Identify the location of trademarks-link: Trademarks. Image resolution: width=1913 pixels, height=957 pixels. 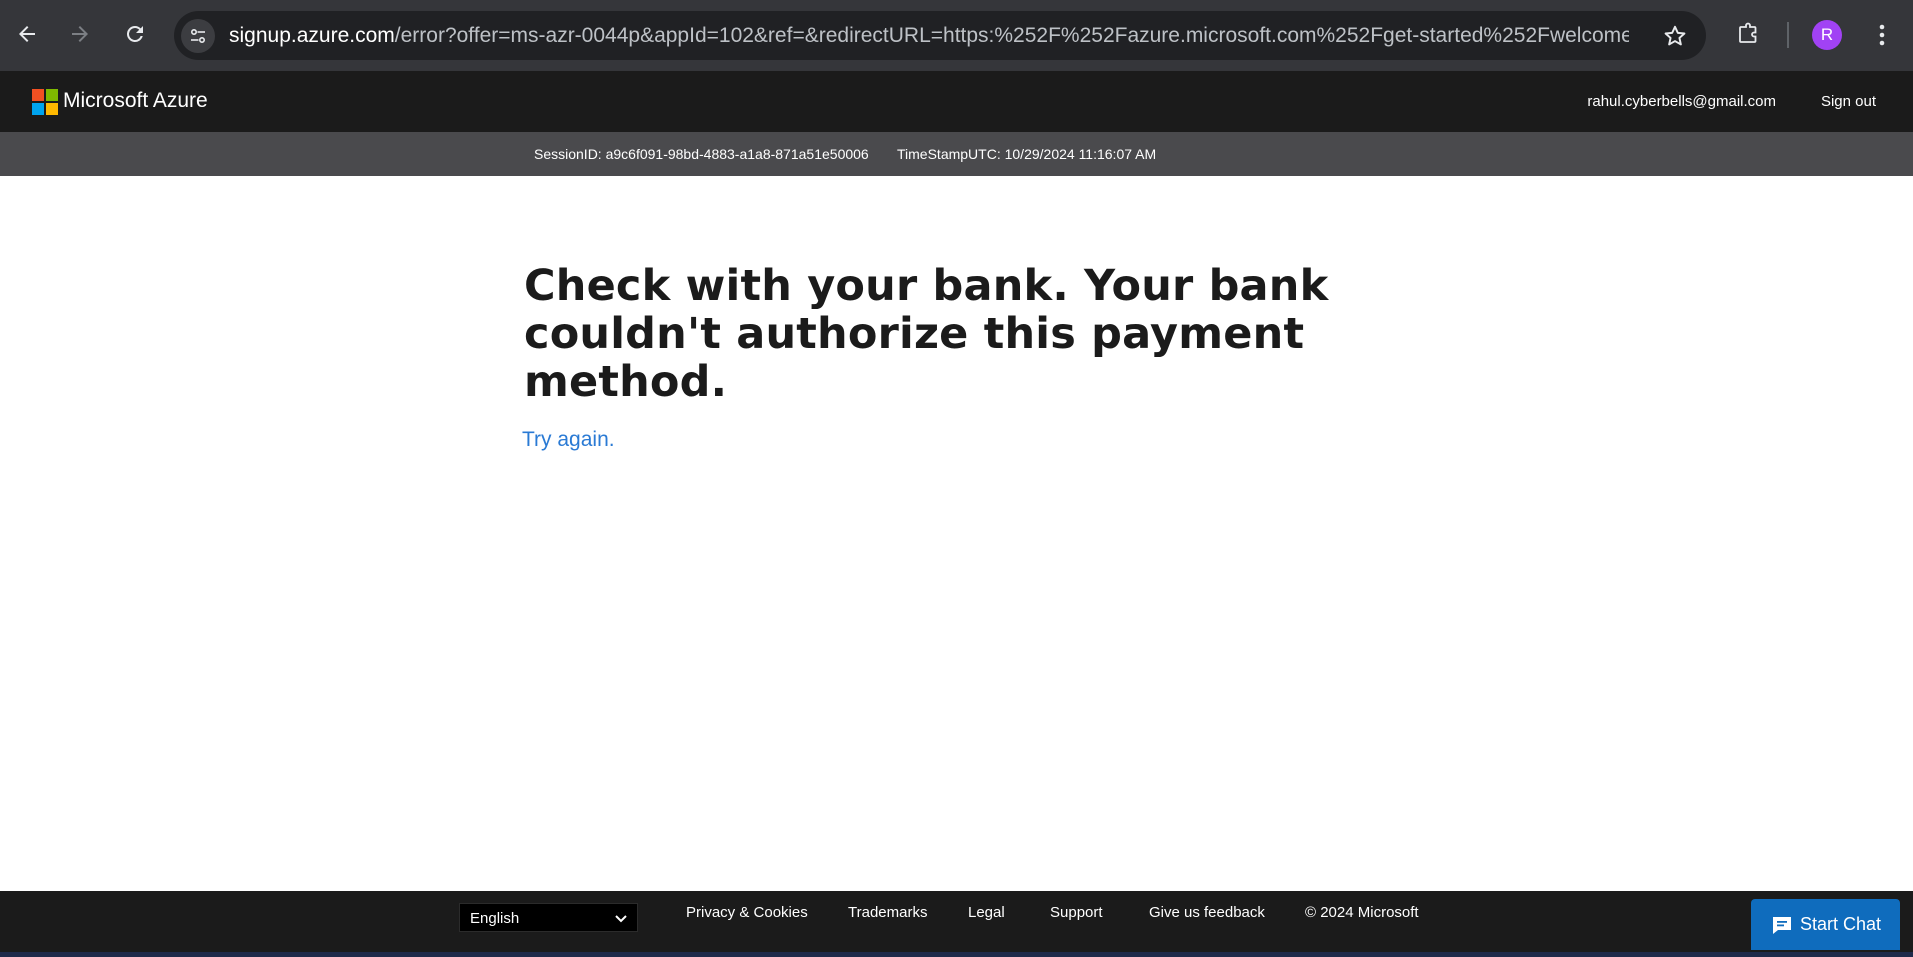
(887, 912).